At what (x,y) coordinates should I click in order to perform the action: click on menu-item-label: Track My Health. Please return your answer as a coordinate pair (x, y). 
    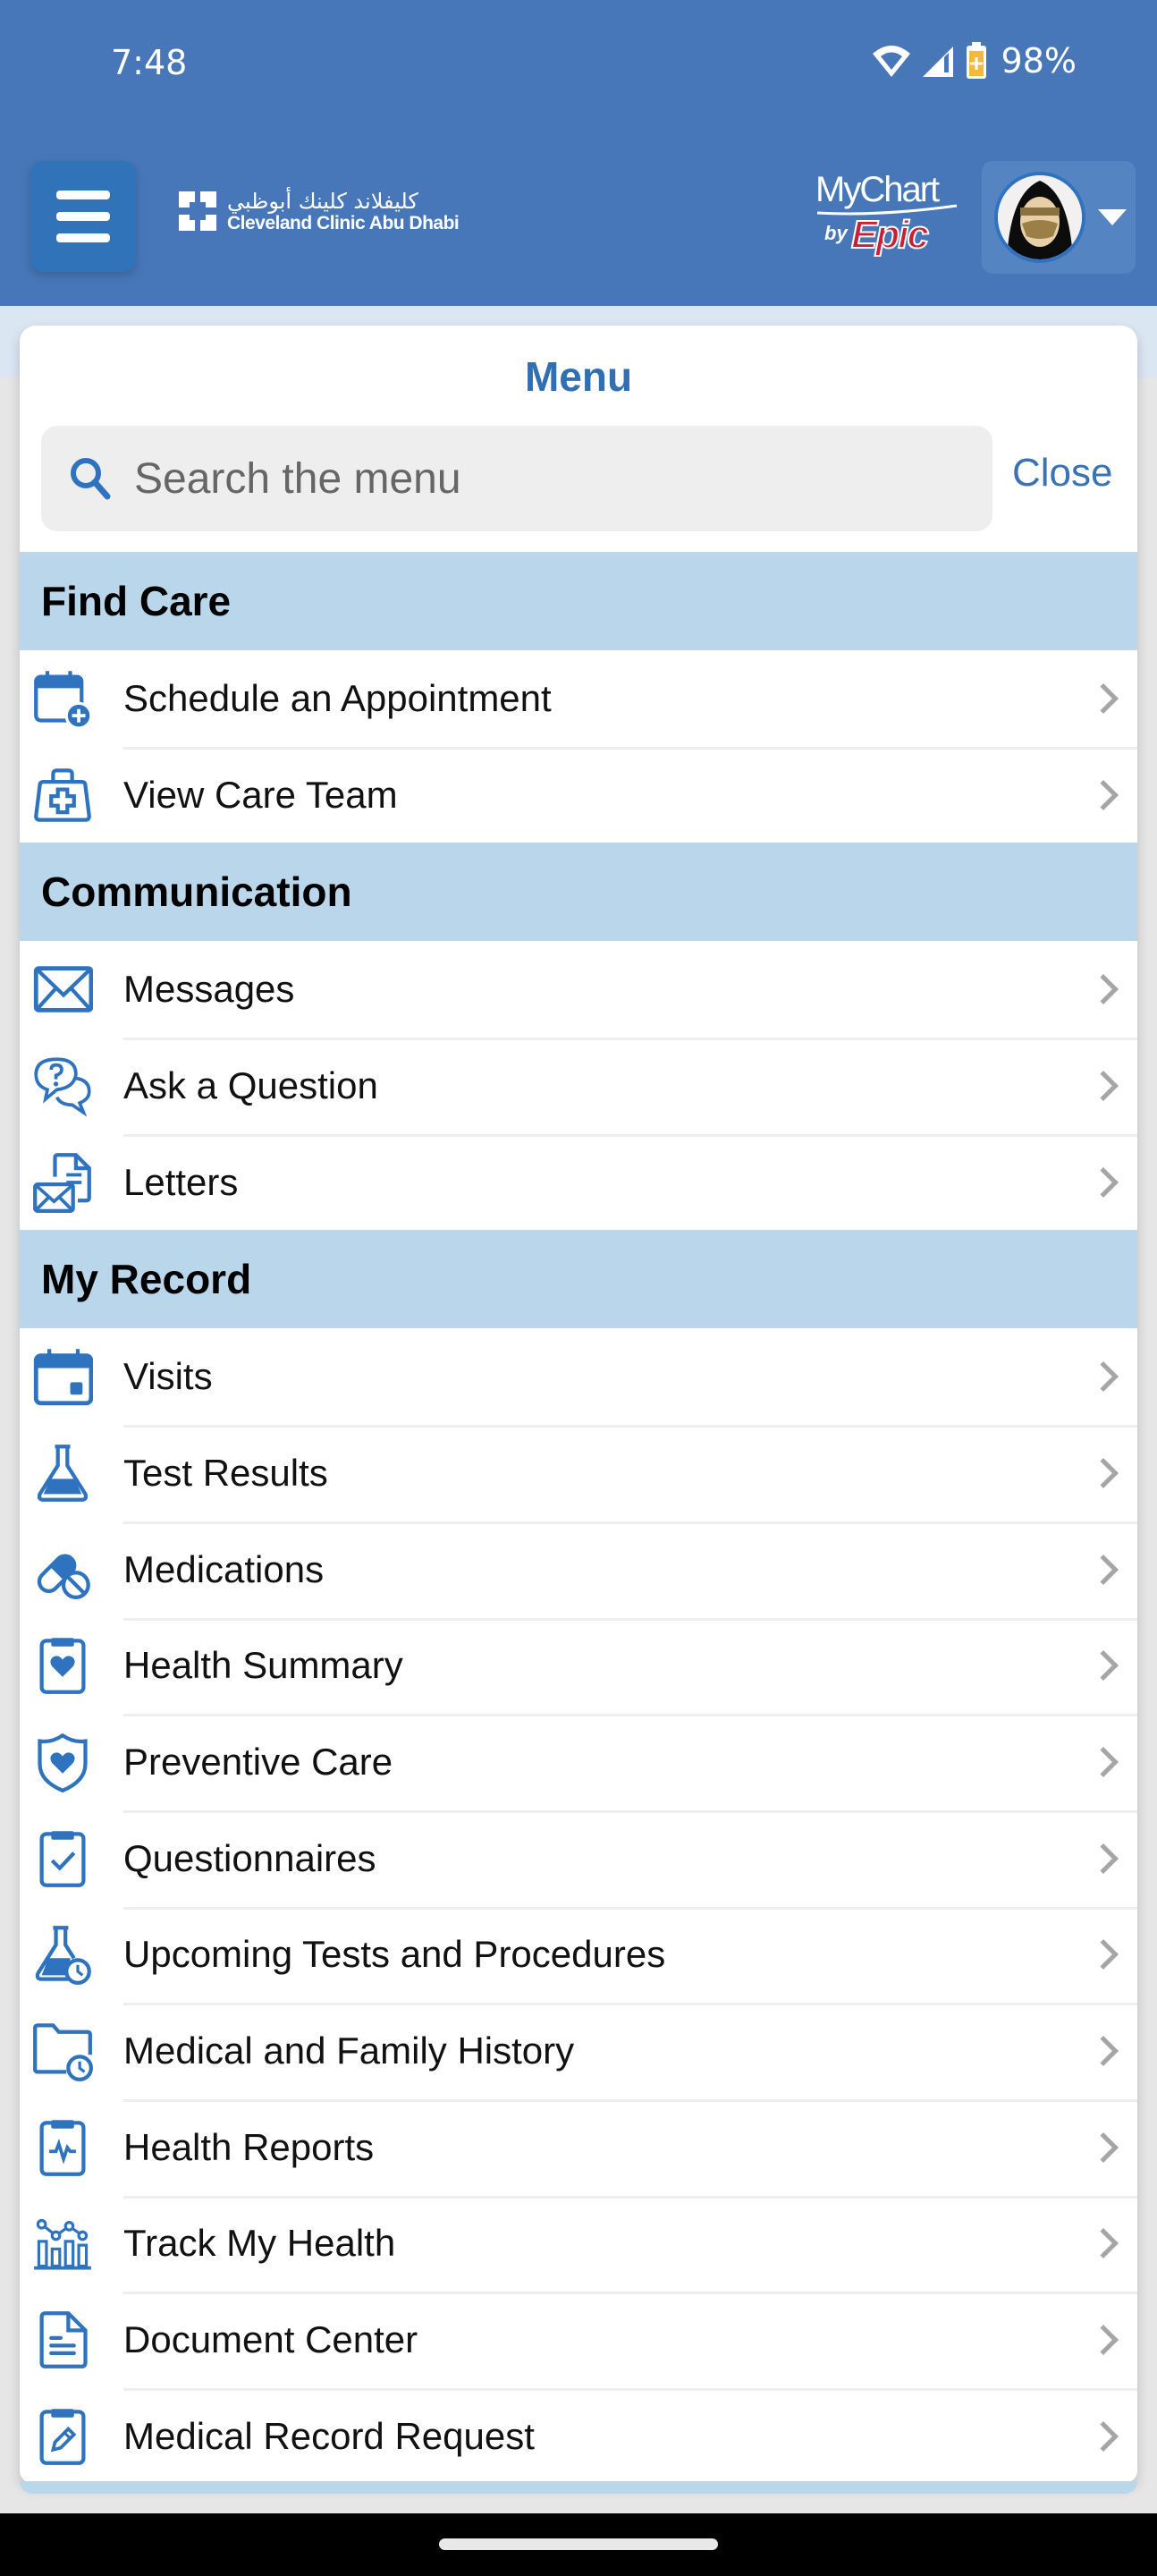
    Looking at the image, I should click on (259, 2243).